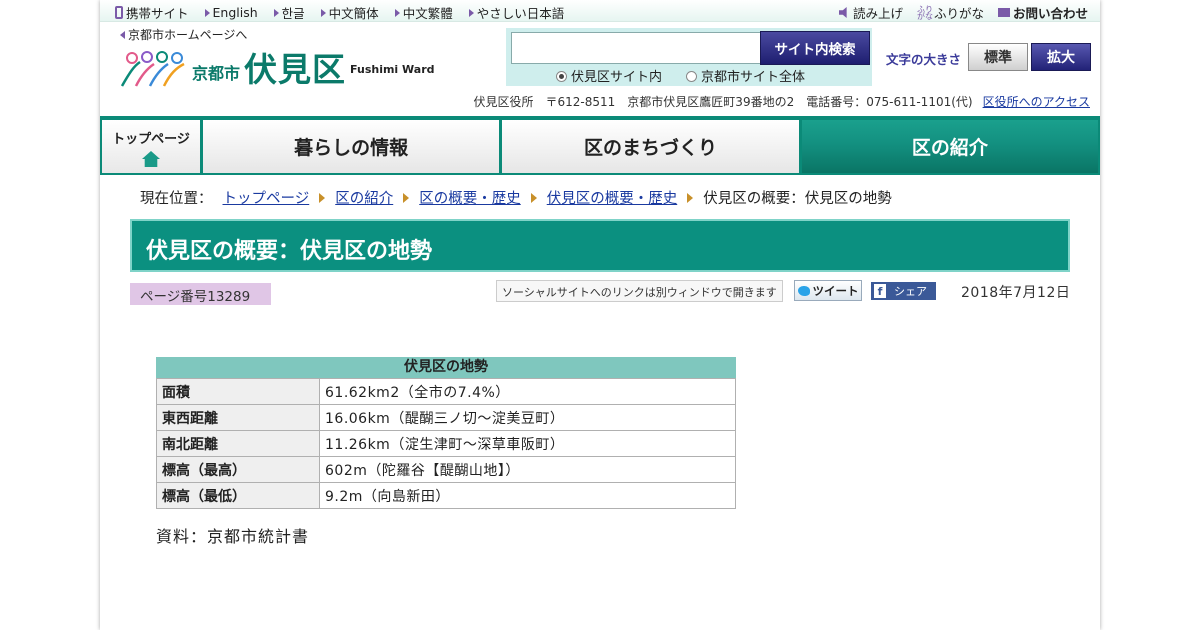 This screenshot has width=1200, height=630. What do you see at coordinates (1061, 57) in the screenshot?
I see `font-size-large-button: 拡大` at bounding box center [1061, 57].